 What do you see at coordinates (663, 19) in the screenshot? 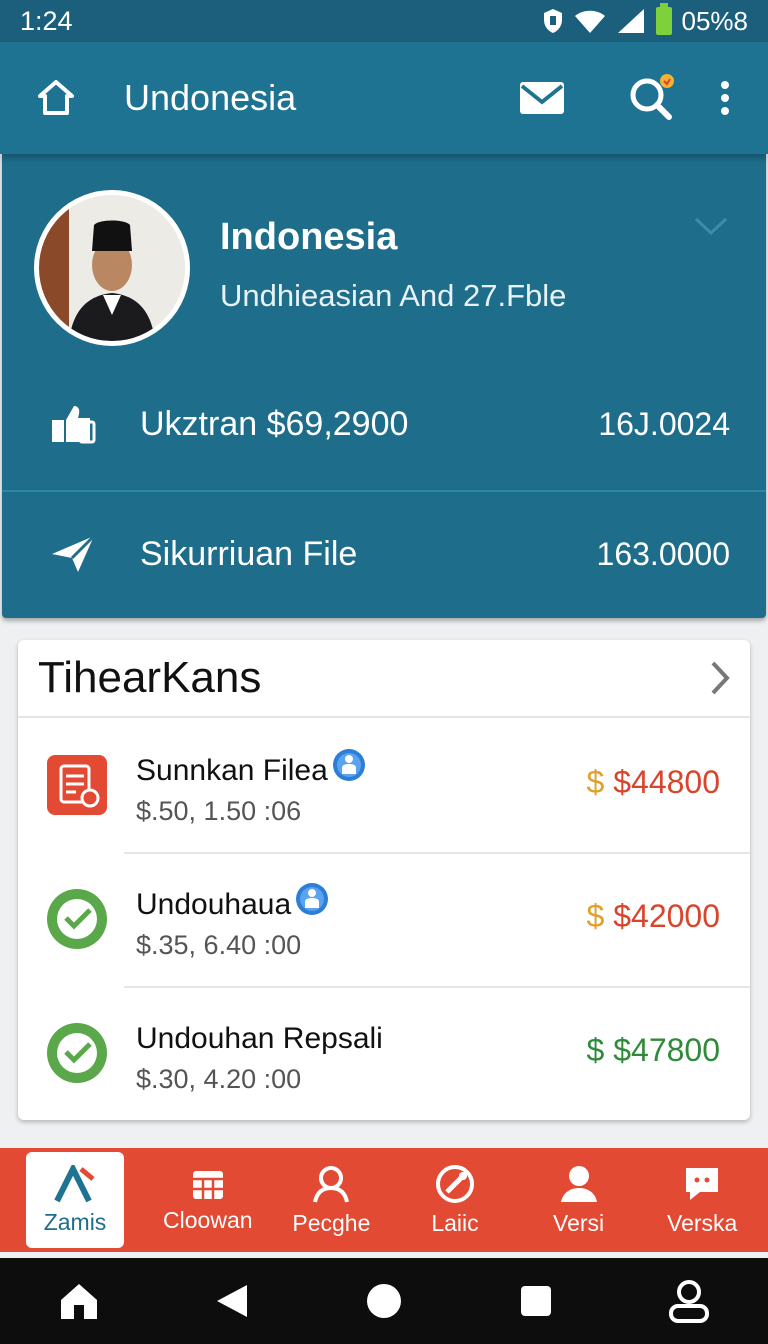
I see `battery-icon` at bounding box center [663, 19].